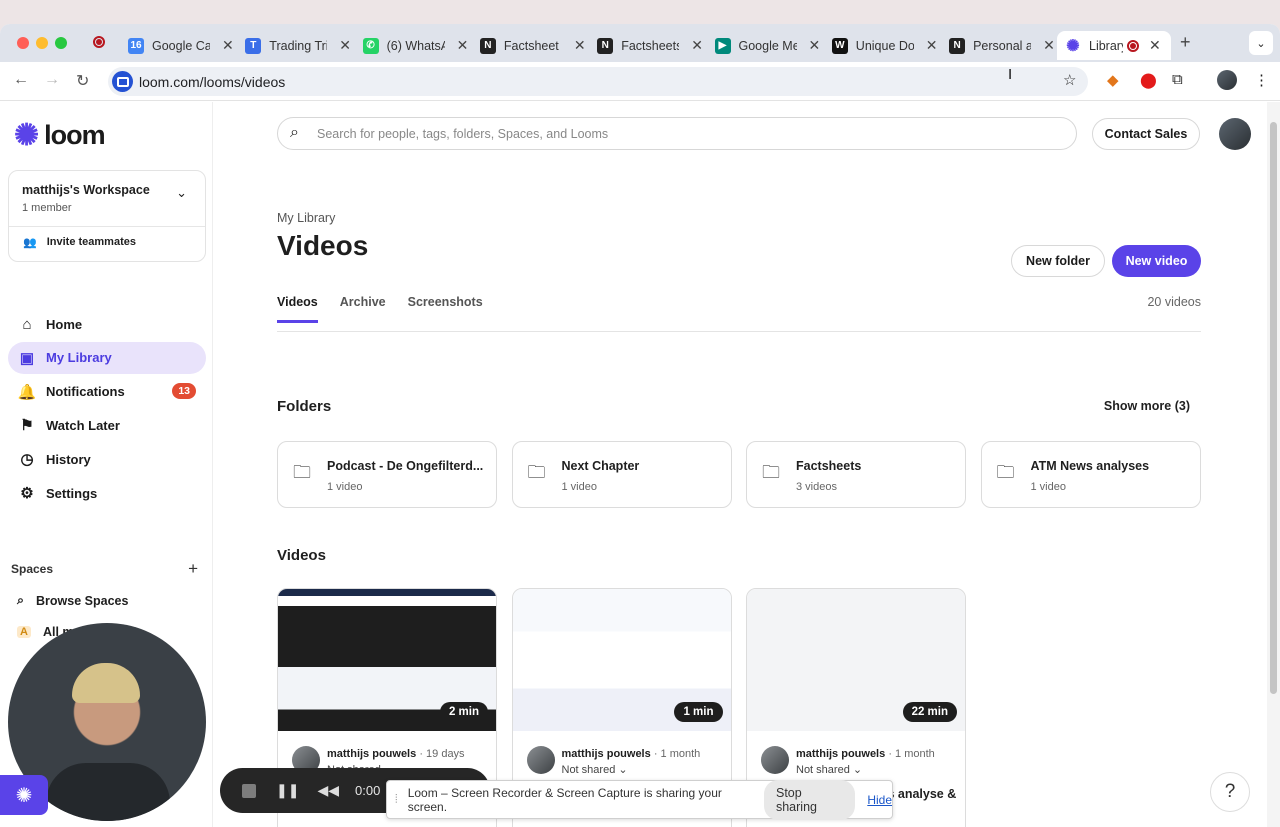 This screenshot has width=1280, height=827. I want to click on contact-sales-button: Contact Sales, so click(1146, 134).